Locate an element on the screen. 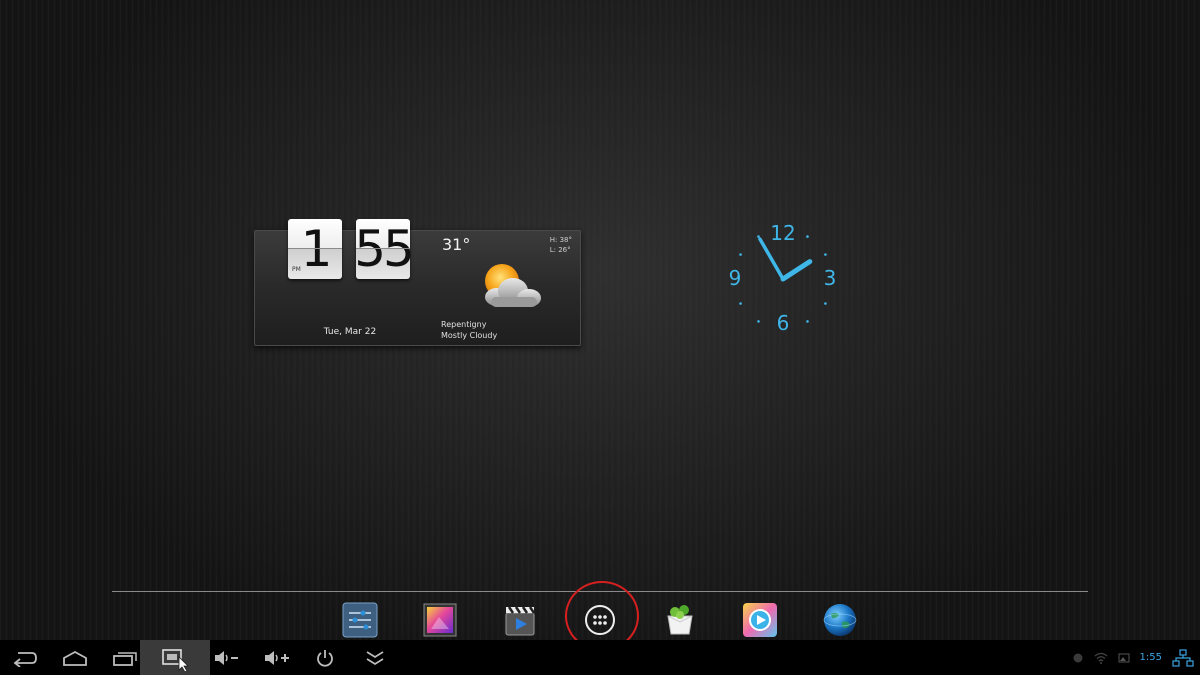 This screenshot has width=1200, height=675. clock-numeral-3: 3 is located at coordinates (830, 278).